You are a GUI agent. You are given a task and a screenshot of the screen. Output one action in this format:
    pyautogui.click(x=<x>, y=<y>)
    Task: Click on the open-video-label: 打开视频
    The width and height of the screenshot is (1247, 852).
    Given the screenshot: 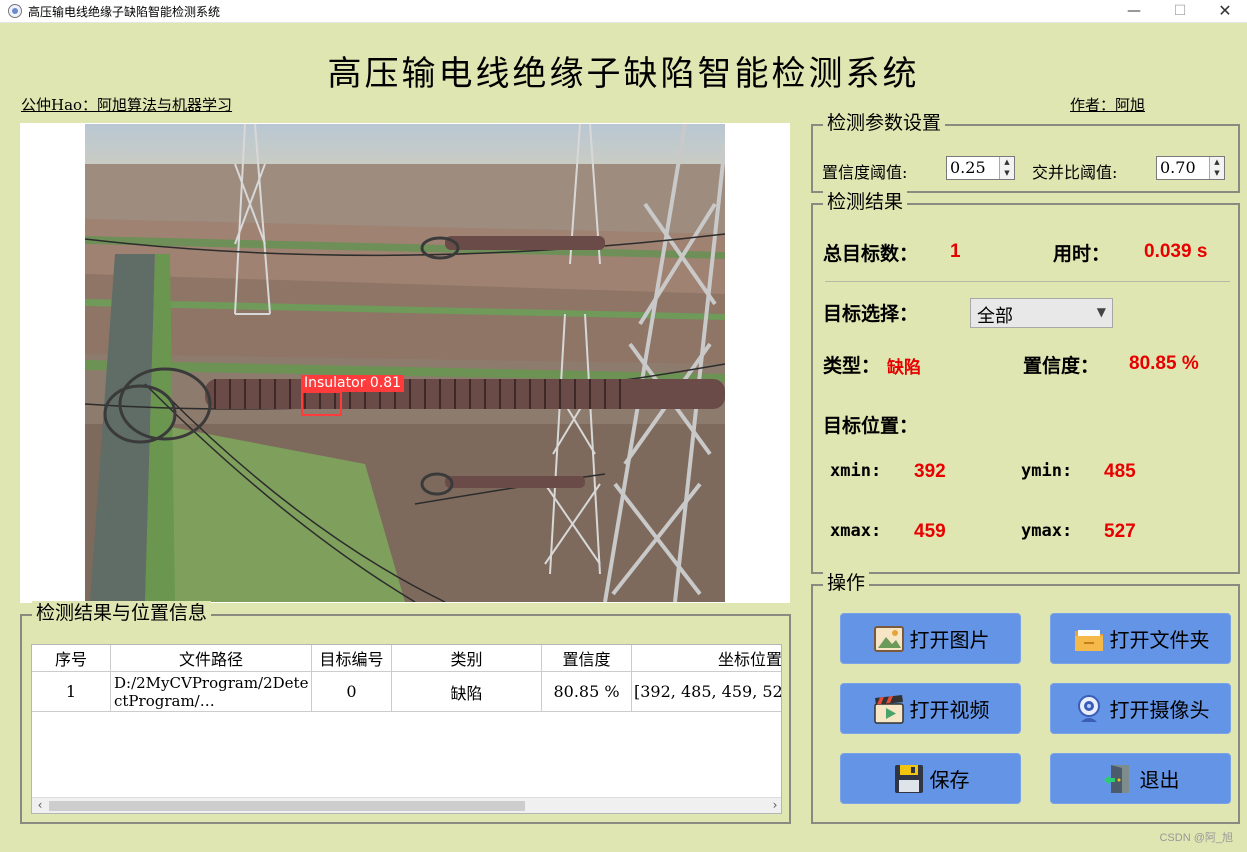 What is the action you would take?
    pyautogui.click(x=949, y=710)
    